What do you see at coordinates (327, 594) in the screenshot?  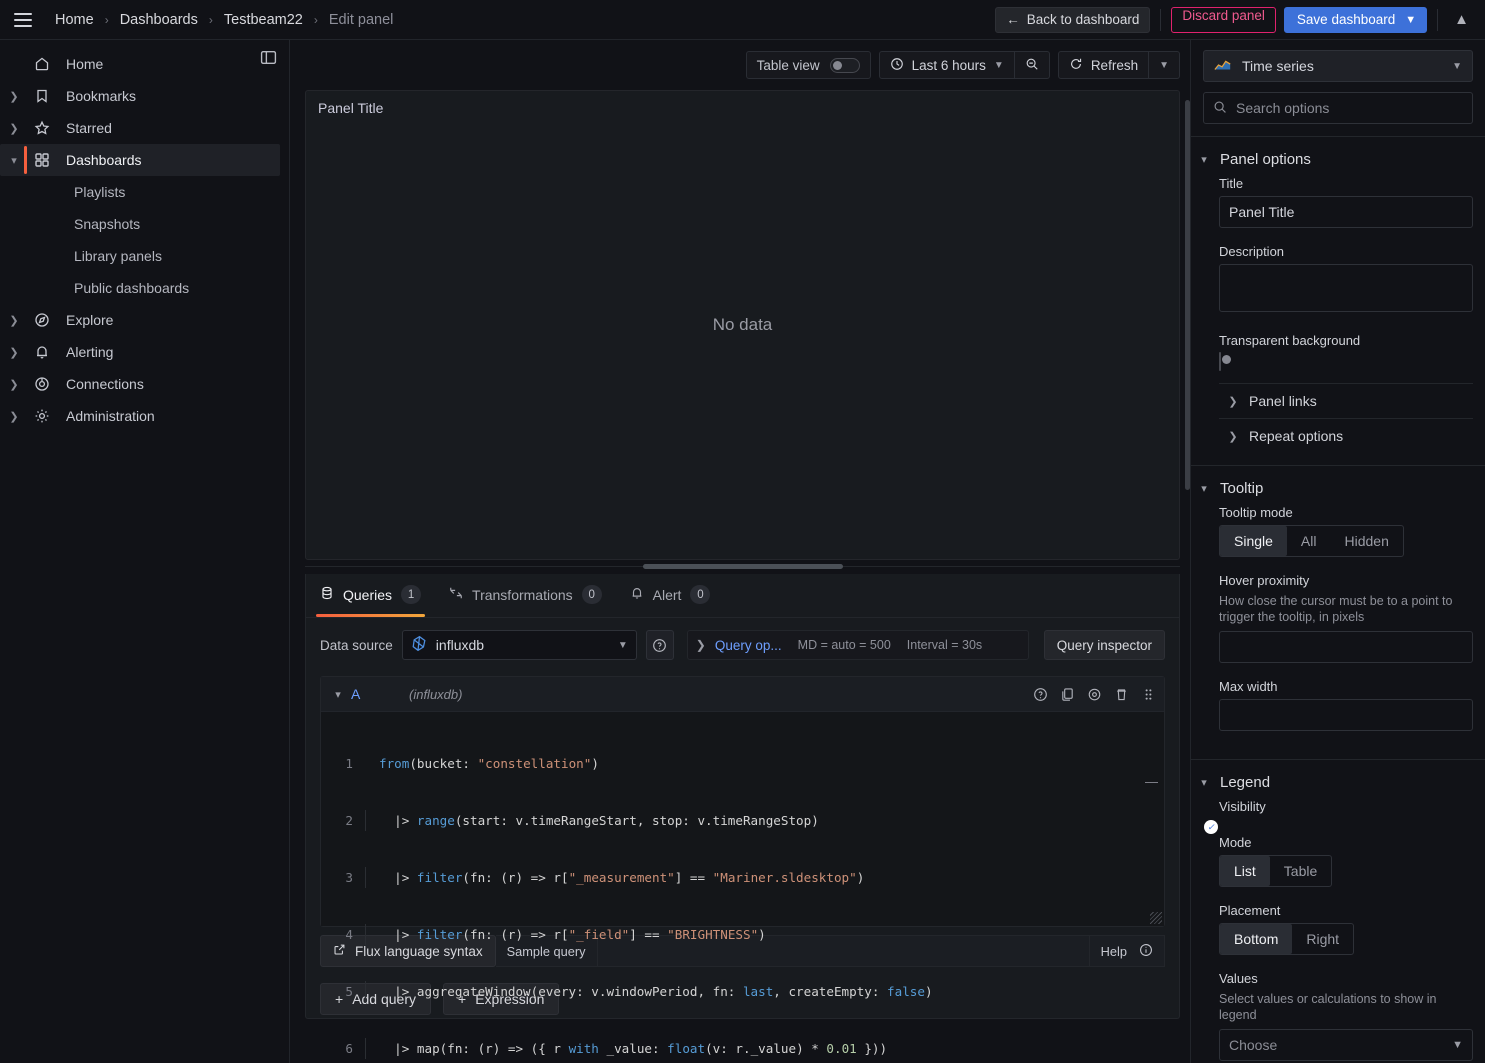 I see `database-icon` at bounding box center [327, 594].